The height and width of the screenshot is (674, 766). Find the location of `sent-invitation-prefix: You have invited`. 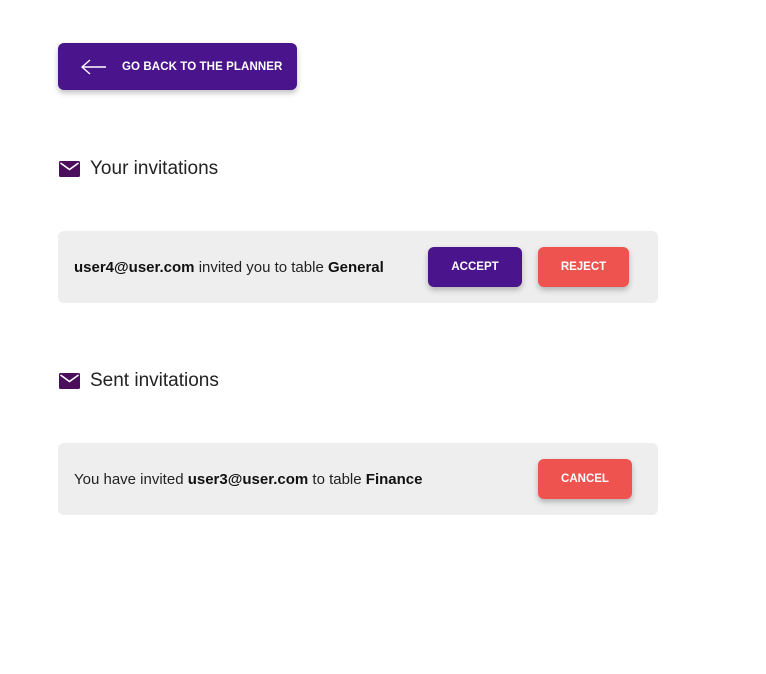

sent-invitation-prefix: You have invited is located at coordinates (131, 479).